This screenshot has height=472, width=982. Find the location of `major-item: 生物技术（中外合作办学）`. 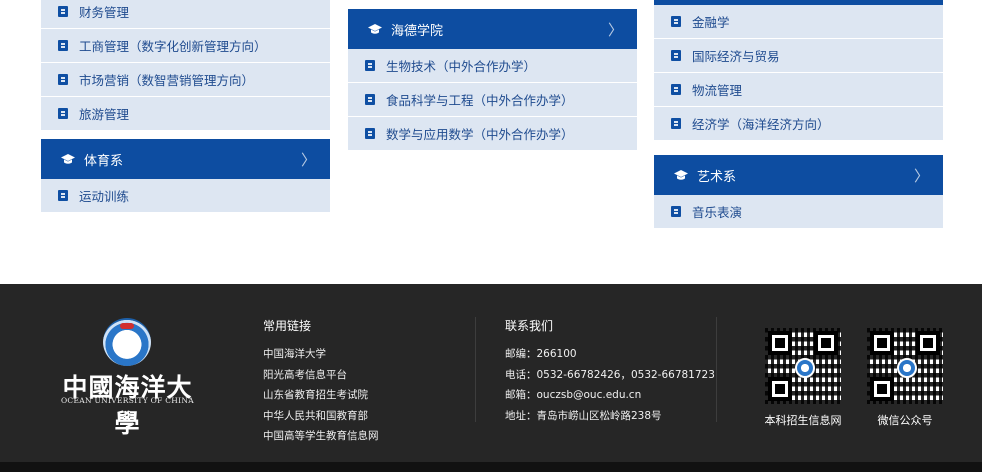

major-item: 生物技术（中外合作办学） is located at coordinates (492, 66).